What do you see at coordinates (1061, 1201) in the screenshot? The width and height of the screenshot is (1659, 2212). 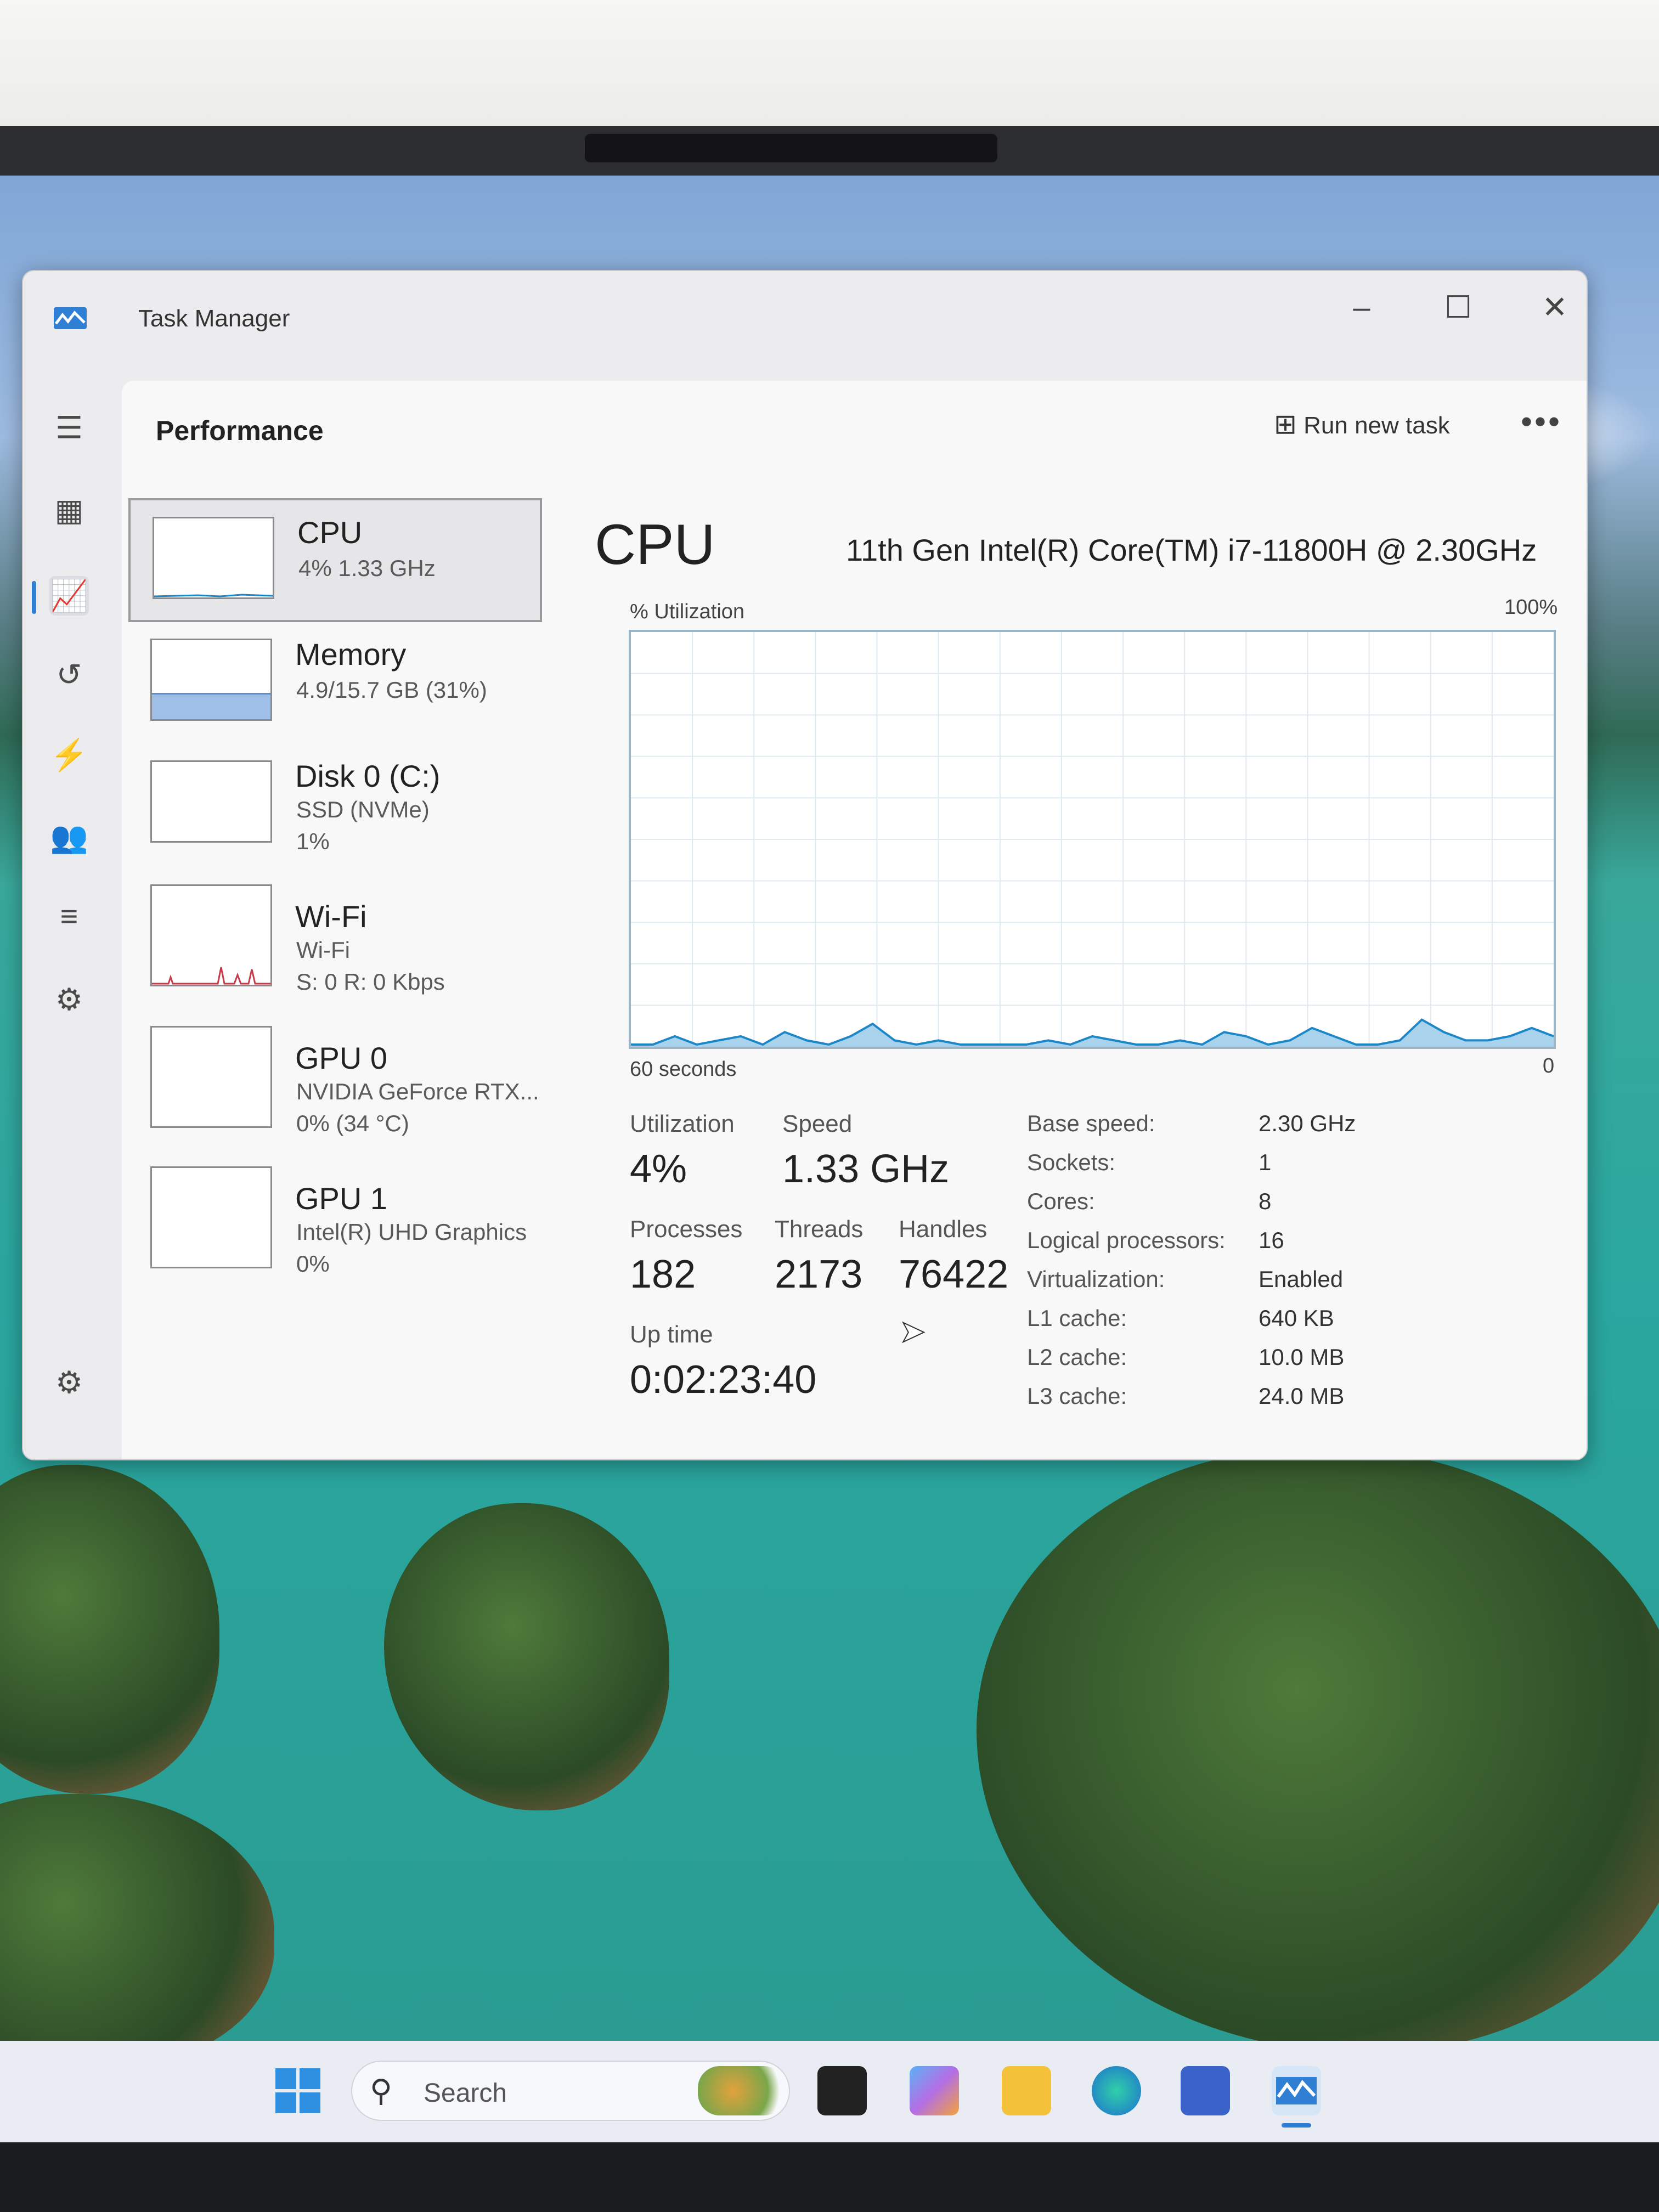 I see `spec-label: Cores:` at bounding box center [1061, 1201].